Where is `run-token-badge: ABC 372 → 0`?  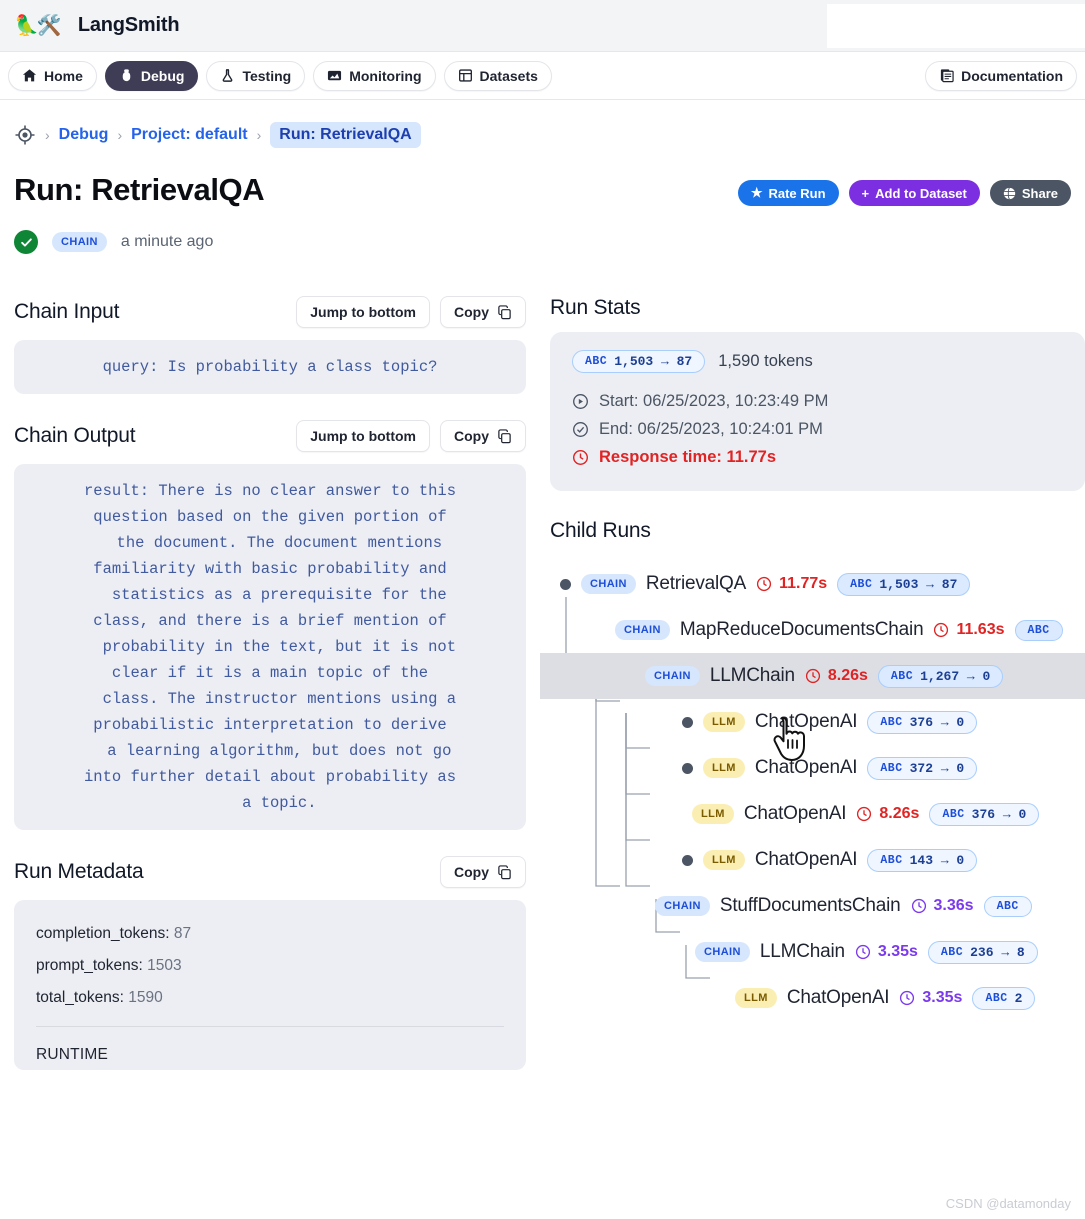 run-token-badge: ABC 372 → 0 is located at coordinates (922, 768).